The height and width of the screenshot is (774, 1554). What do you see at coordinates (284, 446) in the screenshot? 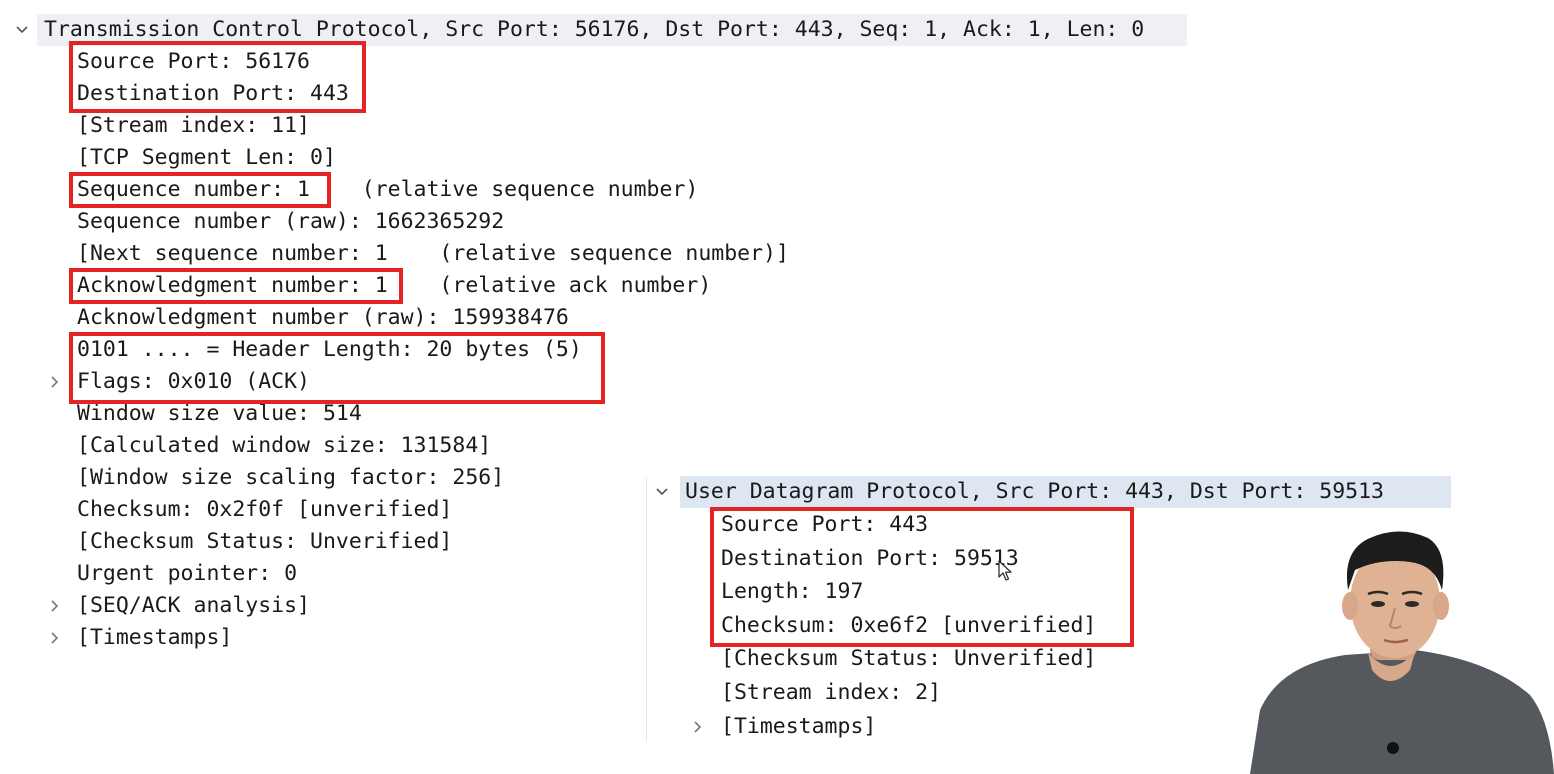
I see `tcp-field-calculated-window-size: [Calculated window size: 131584]` at bounding box center [284, 446].